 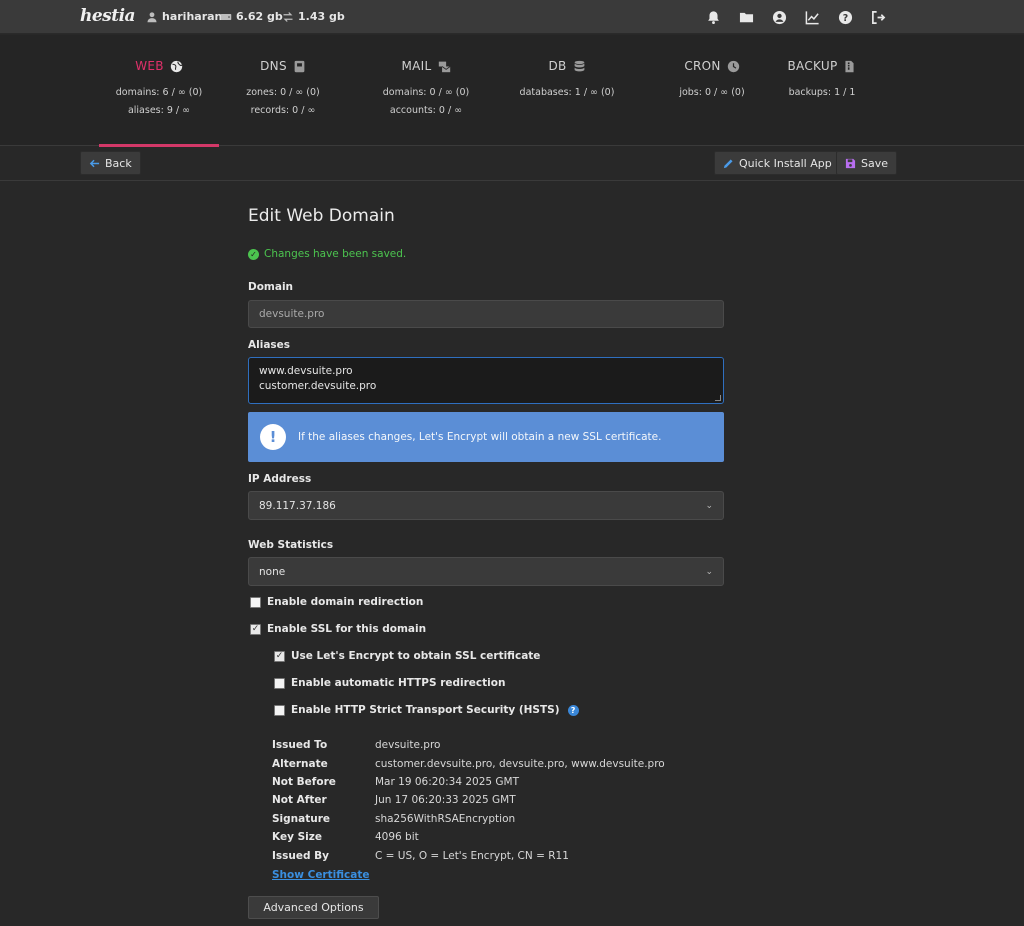 I want to click on success-text: Changes have been saved., so click(x=335, y=254).